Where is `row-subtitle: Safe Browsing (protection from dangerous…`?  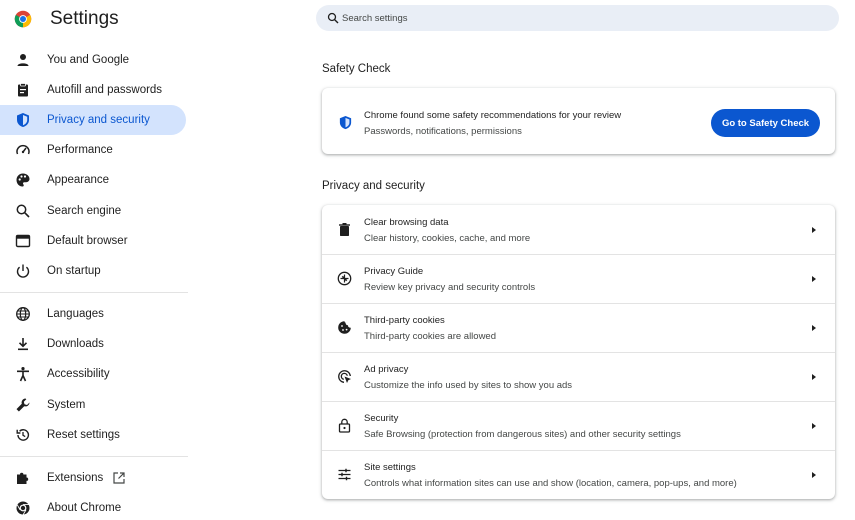
row-subtitle: Safe Browsing (protection from dangerous… is located at coordinates (522, 434).